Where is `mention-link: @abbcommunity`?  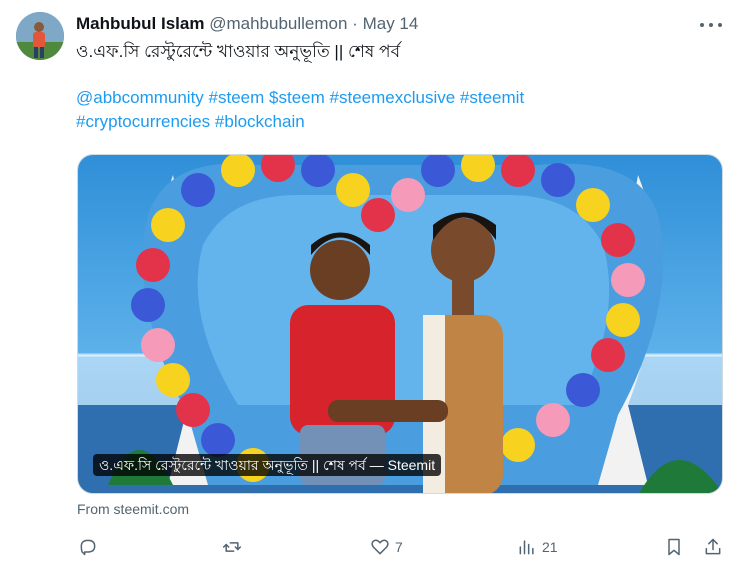 mention-link: @abbcommunity is located at coordinates (140, 97).